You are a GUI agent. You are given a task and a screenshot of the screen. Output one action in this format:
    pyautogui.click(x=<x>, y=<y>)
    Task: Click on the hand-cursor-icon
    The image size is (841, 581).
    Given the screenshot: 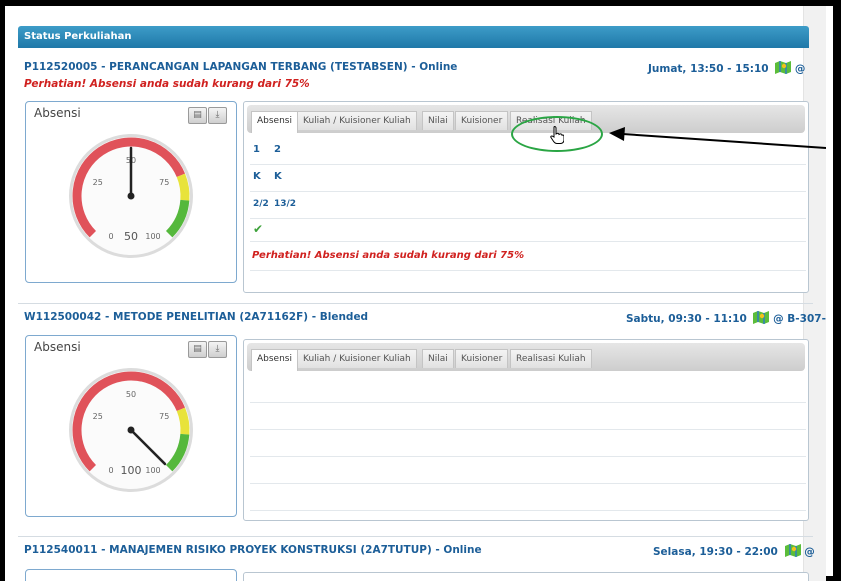 What is the action you would take?
    pyautogui.click(x=557, y=135)
    